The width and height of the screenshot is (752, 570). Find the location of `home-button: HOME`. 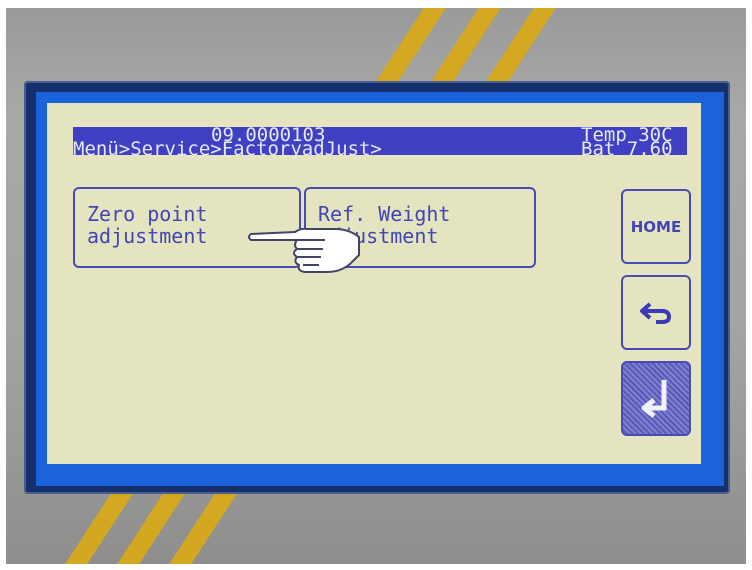

home-button: HOME is located at coordinates (656, 226).